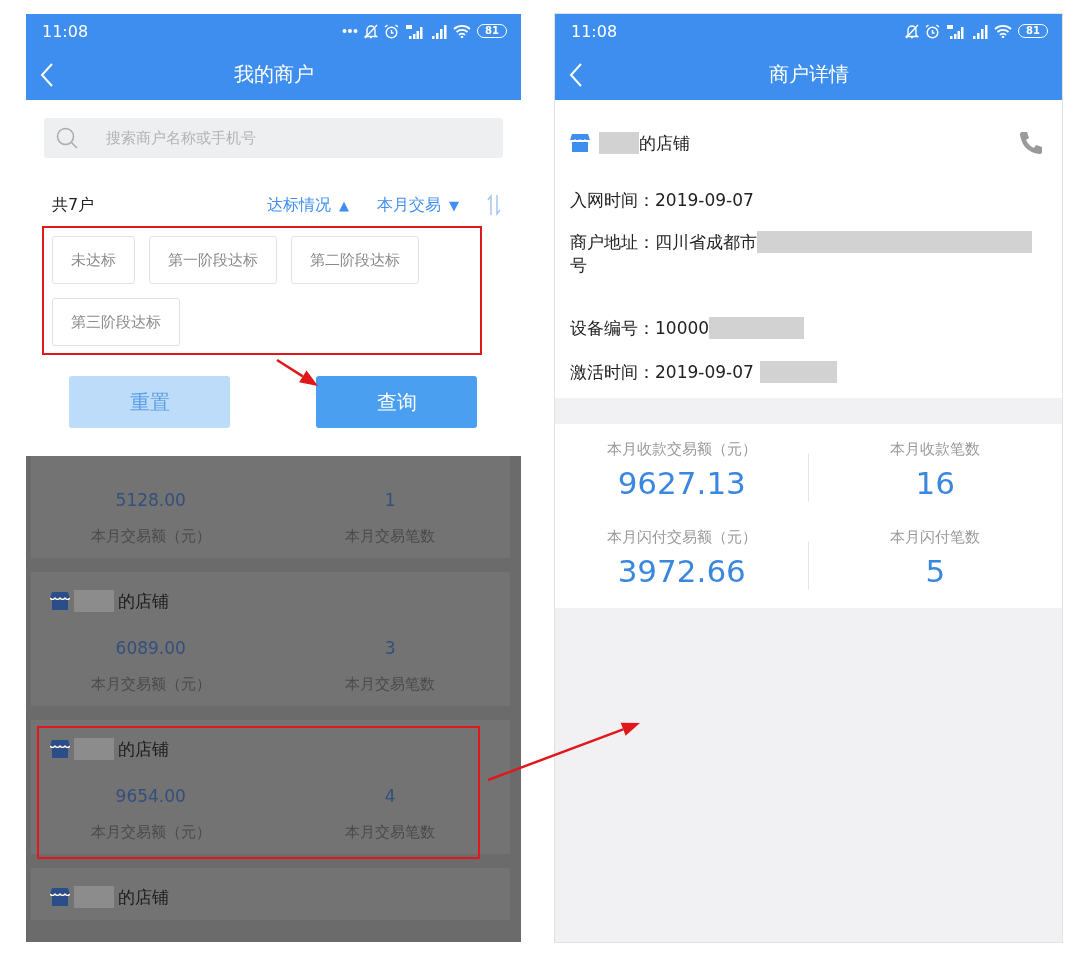 The width and height of the screenshot is (1080, 960). I want to click on stat-label: 本月闪付笔数, so click(935, 537).